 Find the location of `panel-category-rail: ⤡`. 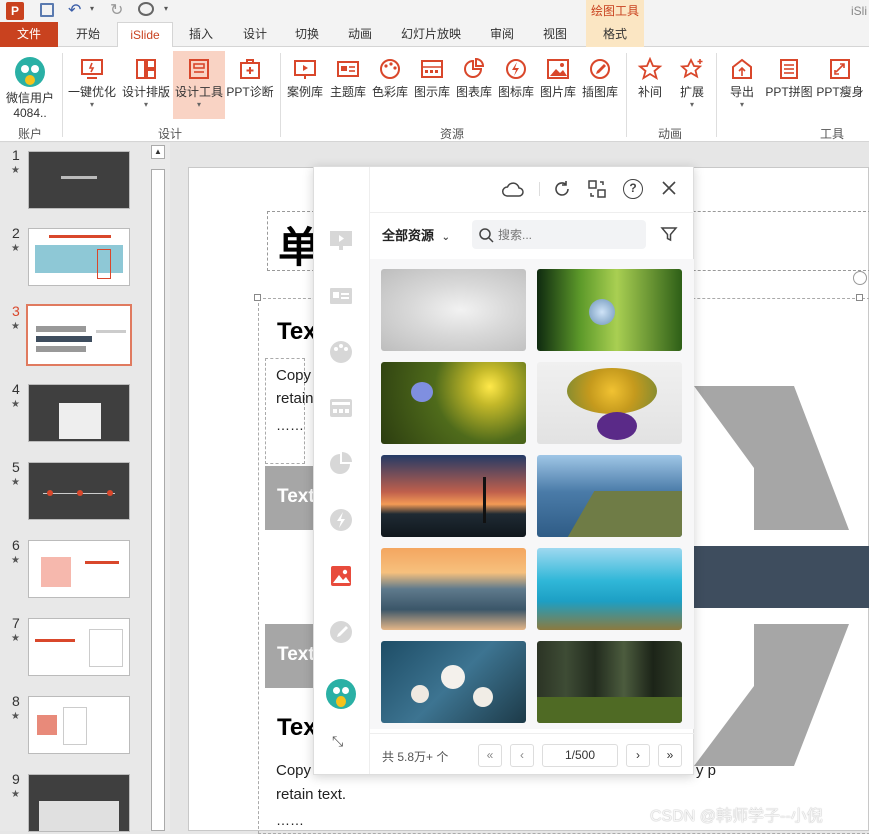

panel-category-rail: ⤡ is located at coordinates (342, 470).